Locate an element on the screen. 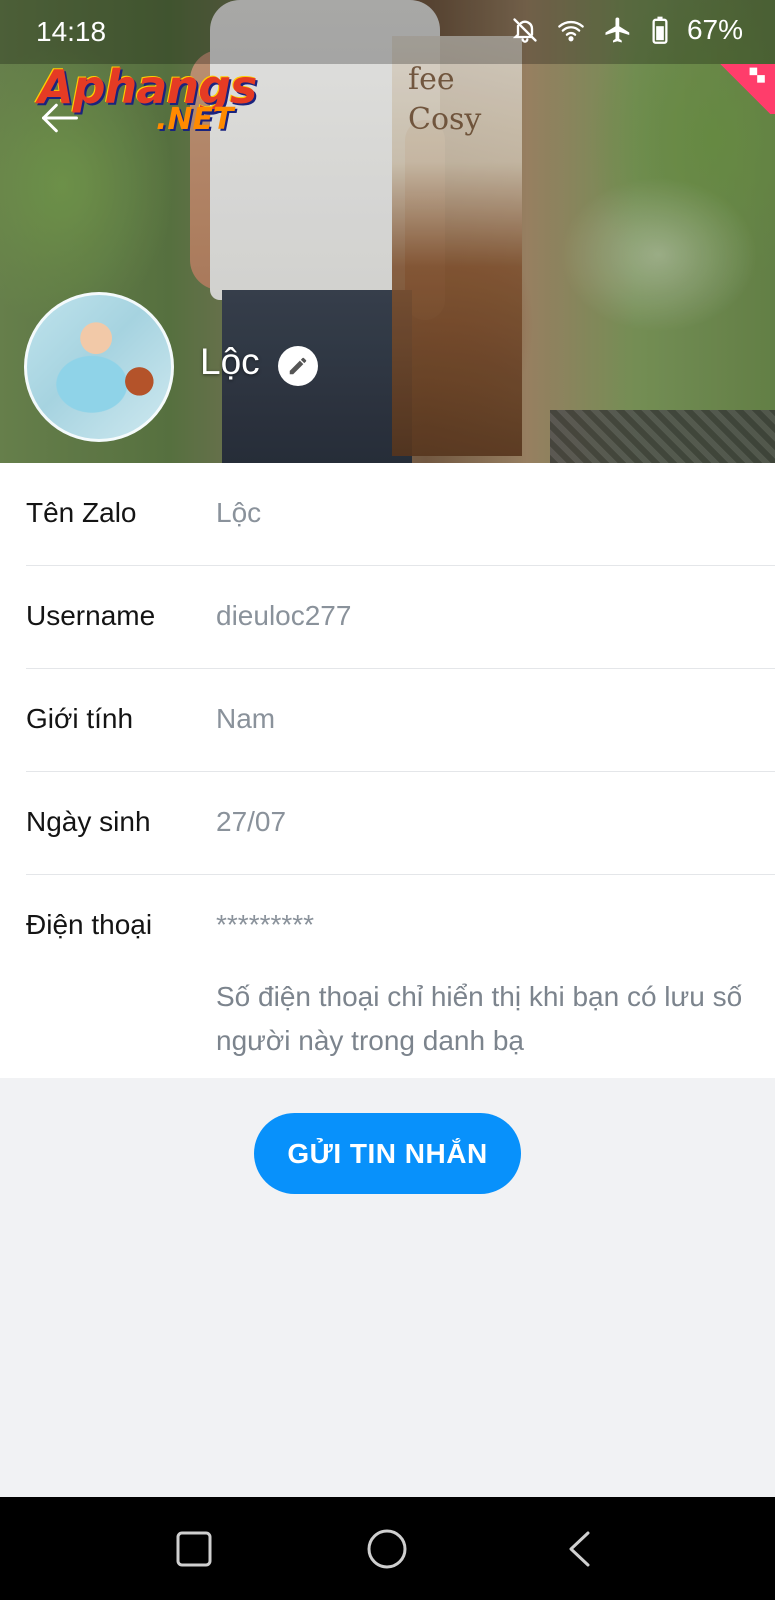  info-label: Giới tính is located at coordinates (80, 718).